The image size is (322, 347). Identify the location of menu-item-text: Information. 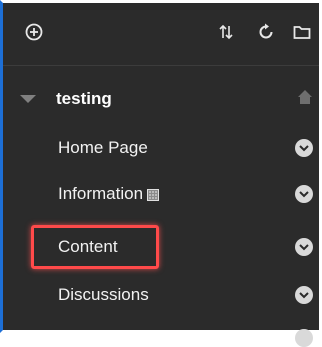
(101, 193).